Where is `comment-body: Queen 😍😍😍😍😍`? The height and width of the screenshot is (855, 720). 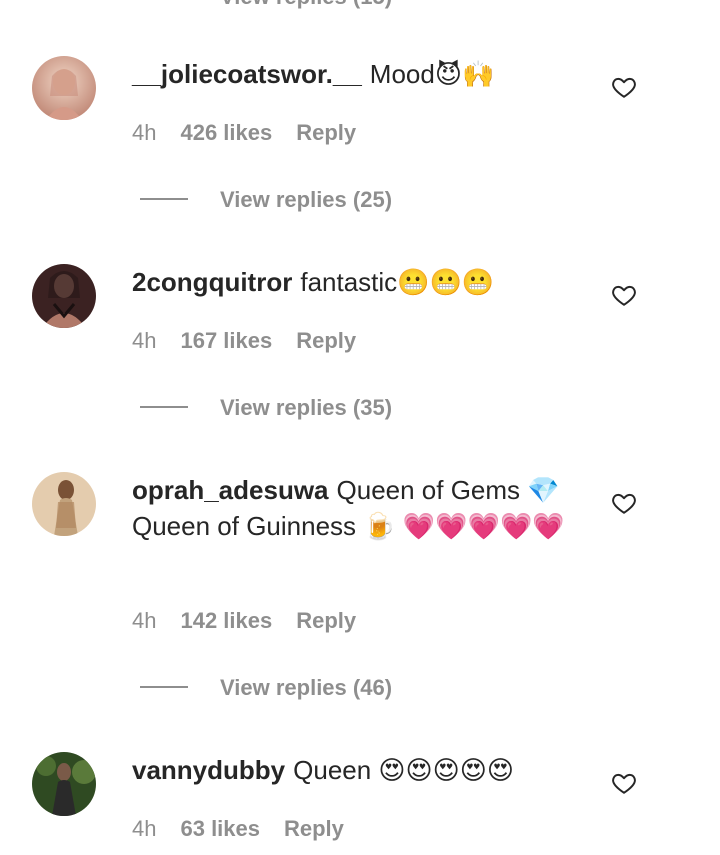 comment-body: Queen 😍😍😍😍😍 is located at coordinates (403, 770).